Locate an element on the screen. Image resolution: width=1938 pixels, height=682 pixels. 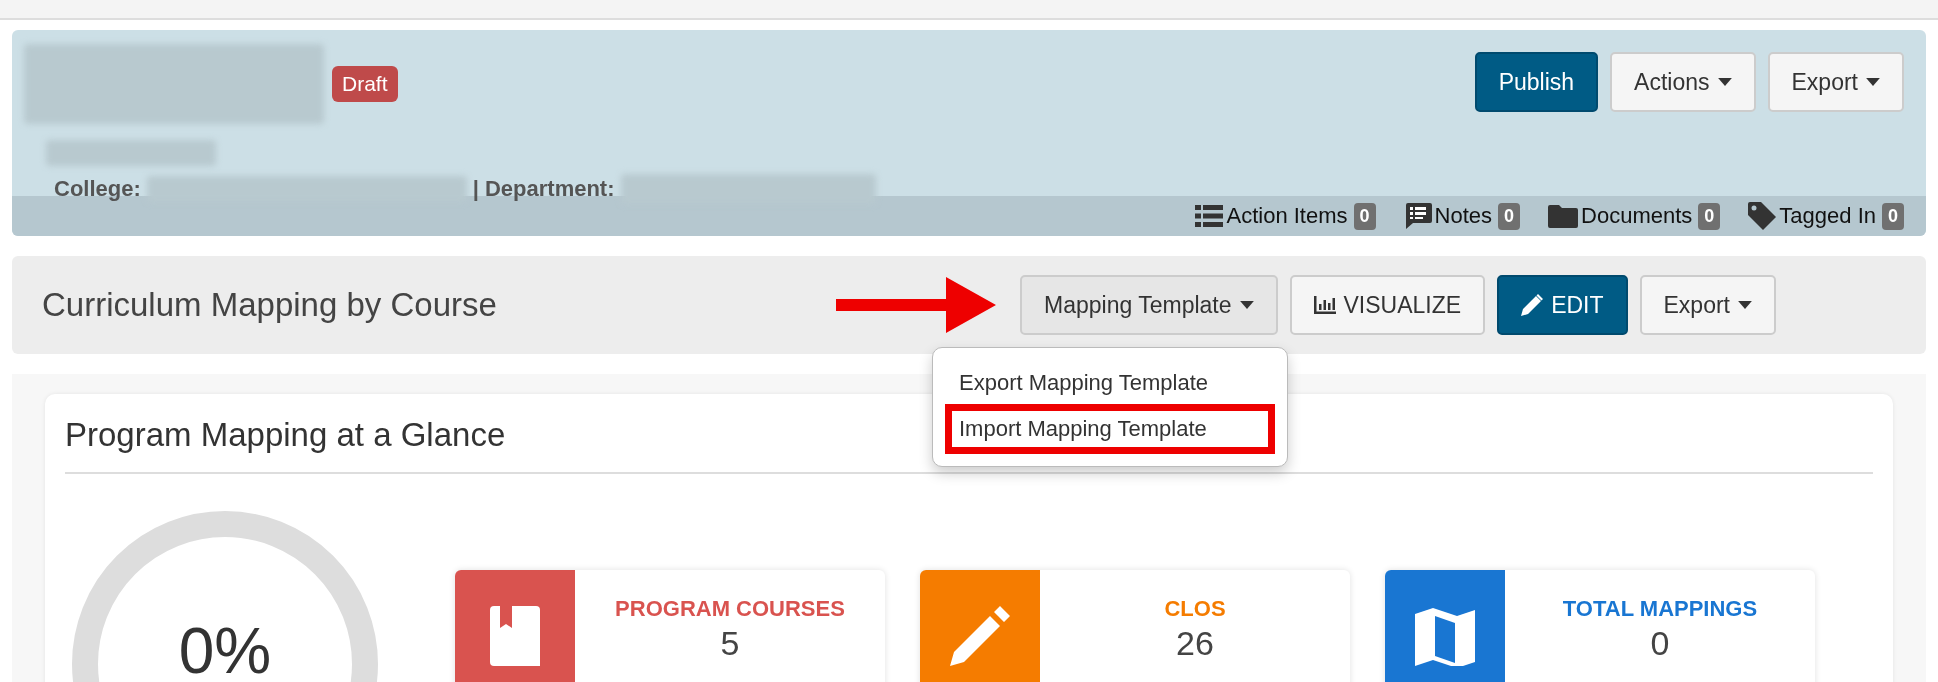
department-label: Department: is located at coordinates (549, 189).